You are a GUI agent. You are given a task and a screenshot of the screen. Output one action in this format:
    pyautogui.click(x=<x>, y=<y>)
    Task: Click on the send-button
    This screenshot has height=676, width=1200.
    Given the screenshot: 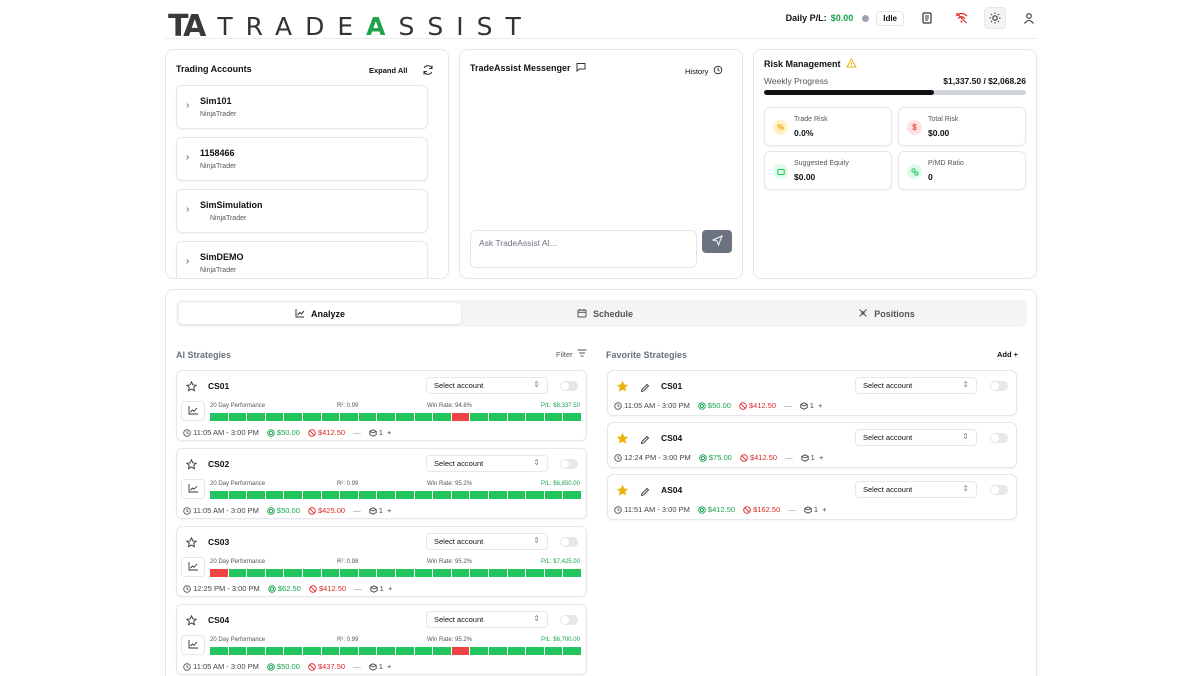 What is the action you would take?
    pyautogui.click(x=717, y=241)
    